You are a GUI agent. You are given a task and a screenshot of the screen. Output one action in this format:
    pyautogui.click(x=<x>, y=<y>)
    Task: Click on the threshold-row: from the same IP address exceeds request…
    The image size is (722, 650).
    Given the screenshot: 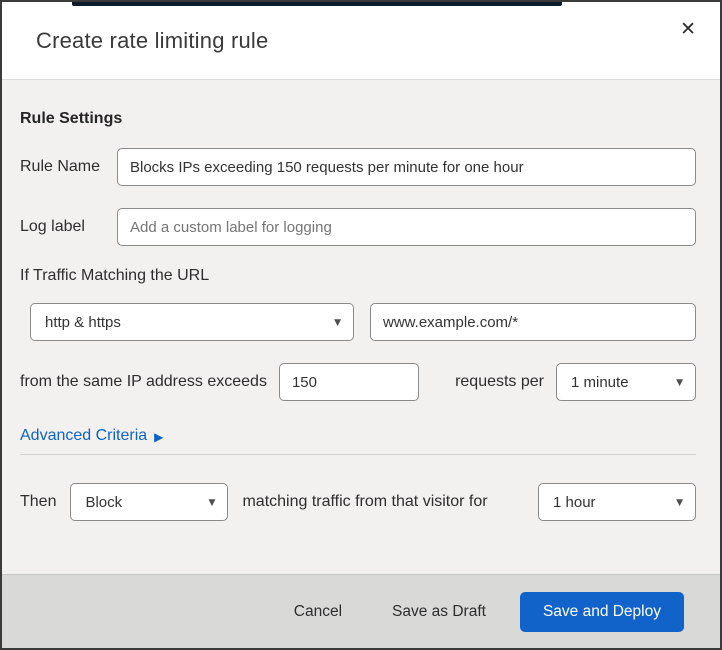 What is the action you would take?
    pyautogui.click(x=358, y=382)
    